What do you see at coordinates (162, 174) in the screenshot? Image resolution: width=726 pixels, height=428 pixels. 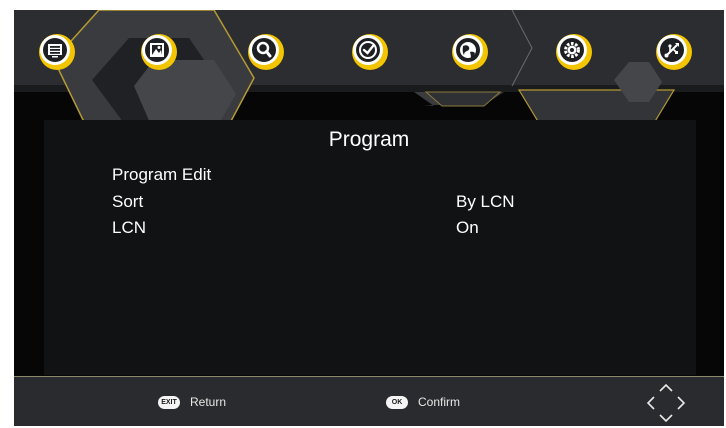 I see `menu-item-label: Program Edit` at bounding box center [162, 174].